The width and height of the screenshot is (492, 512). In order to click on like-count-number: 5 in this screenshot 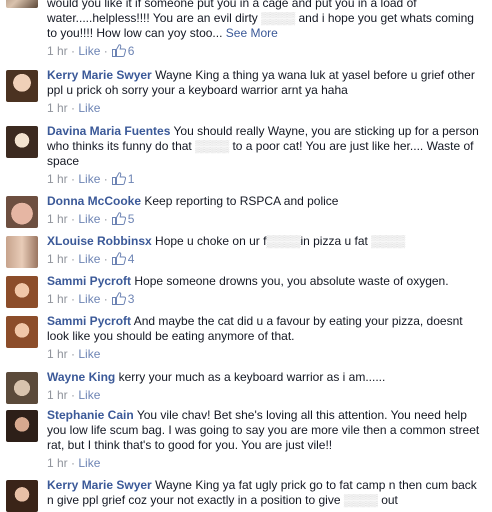, I will do `click(131, 219)`.